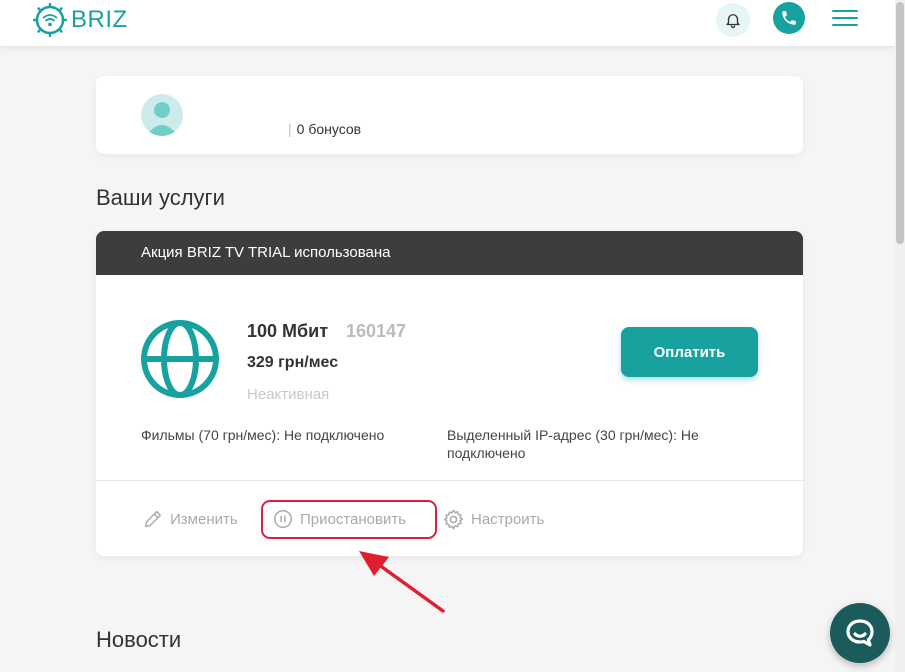 The height and width of the screenshot is (672, 905). I want to click on pay-button: Оплатить, so click(689, 352).